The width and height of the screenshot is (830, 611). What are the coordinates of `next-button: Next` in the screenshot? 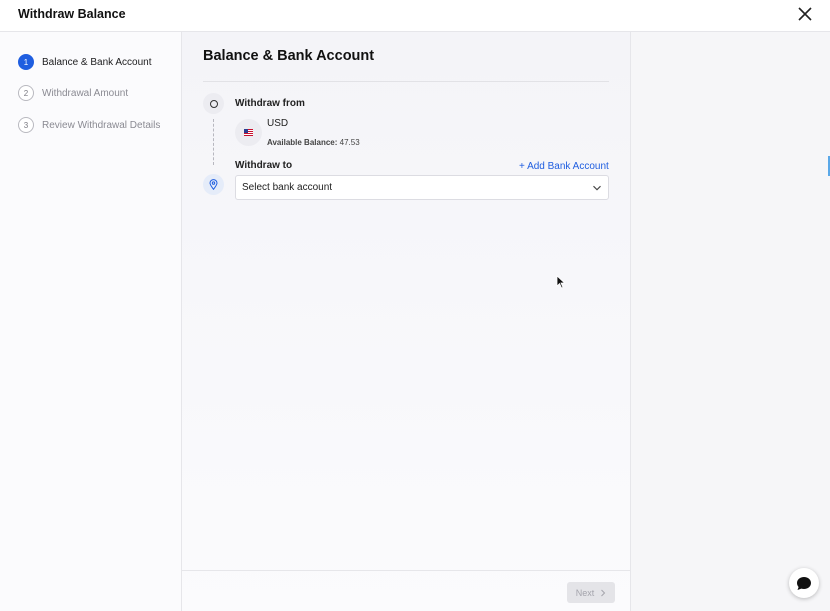 It's located at (591, 592).